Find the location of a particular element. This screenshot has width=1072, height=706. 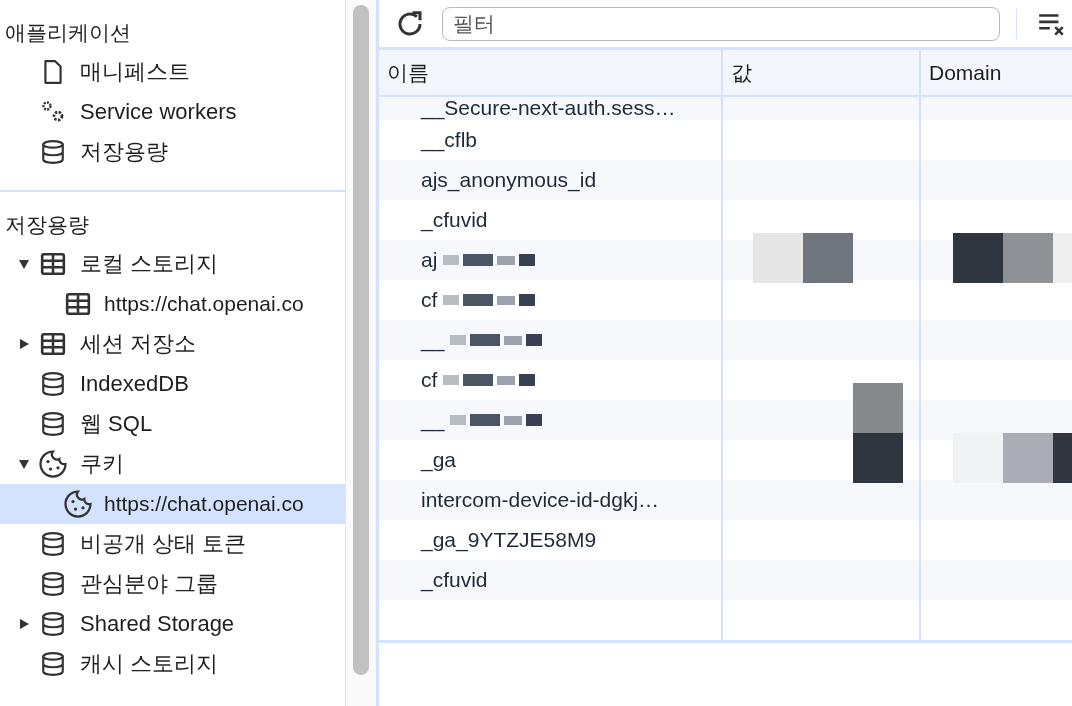

sidebar-item: 캐시 스토리지 is located at coordinates (172, 664).